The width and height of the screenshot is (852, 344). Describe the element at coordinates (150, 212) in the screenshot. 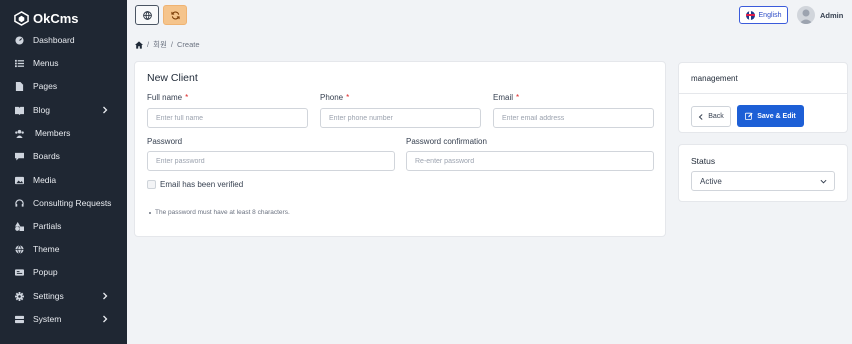

I see `bullet-icon` at that location.